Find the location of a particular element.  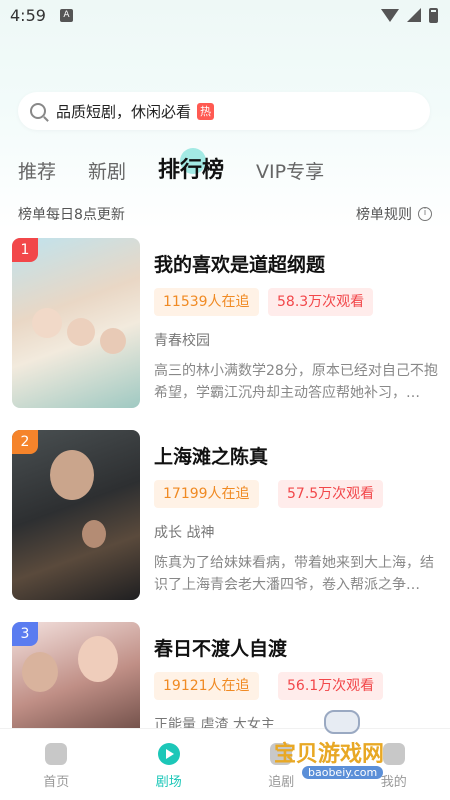

search-icon is located at coordinates (38, 111).